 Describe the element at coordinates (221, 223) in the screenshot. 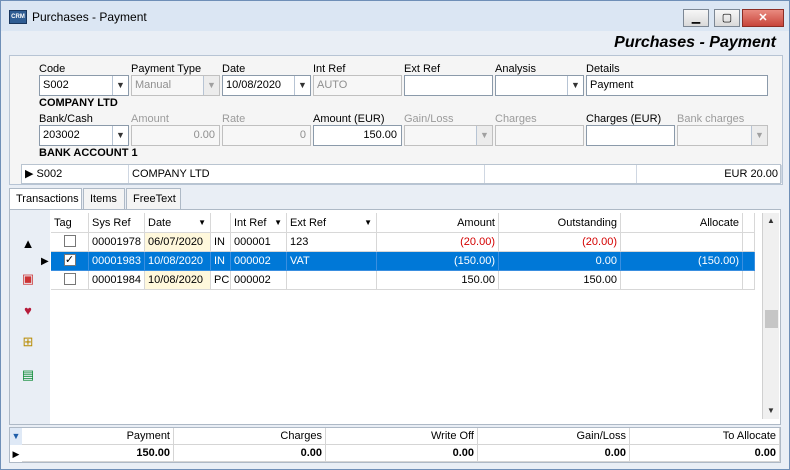

I see `type-header` at that location.